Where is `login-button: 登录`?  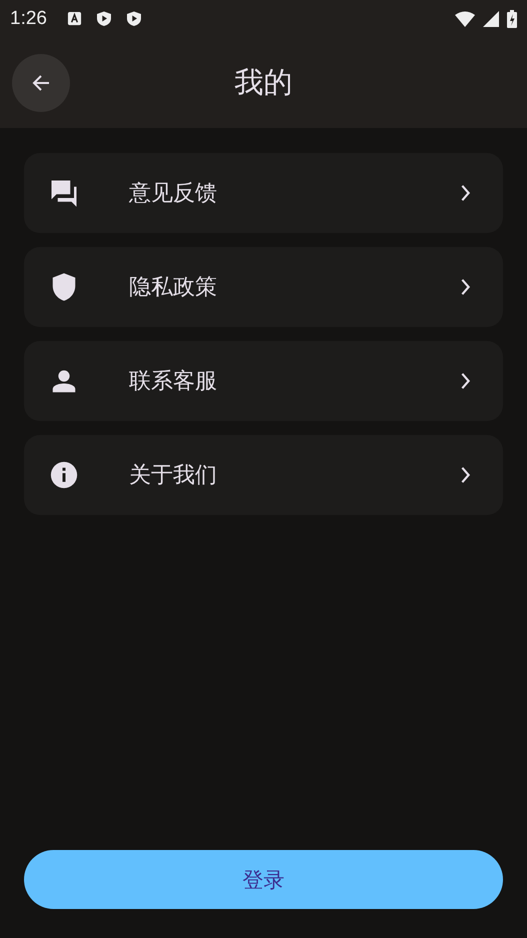 login-button: 登录 is located at coordinates (263, 879).